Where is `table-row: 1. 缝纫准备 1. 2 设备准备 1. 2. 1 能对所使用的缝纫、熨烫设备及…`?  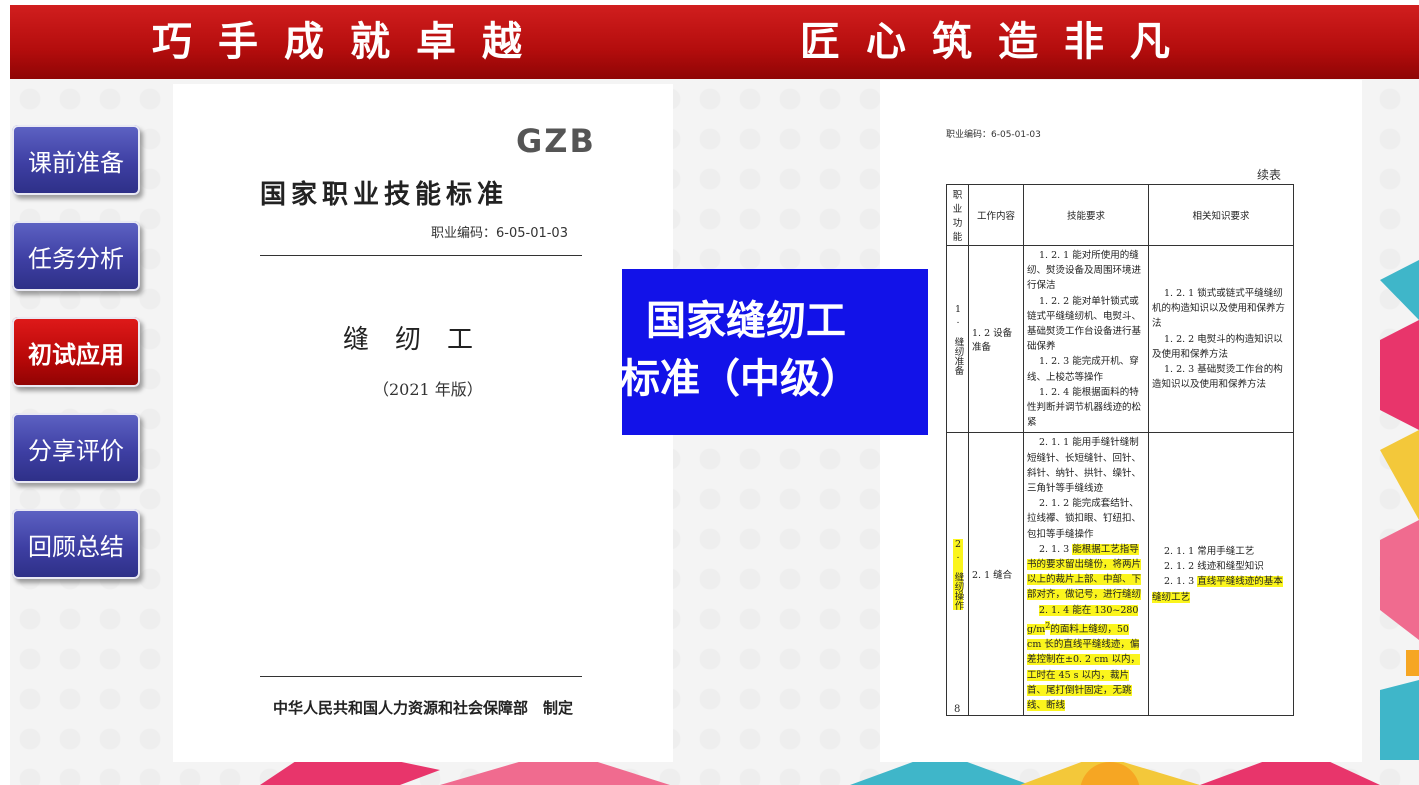 table-row: 1. 缝纫准备 1. 2 设备准备 1. 2. 1 能对所使用的缝纫、熨烫设备及… is located at coordinates (1120, 339).